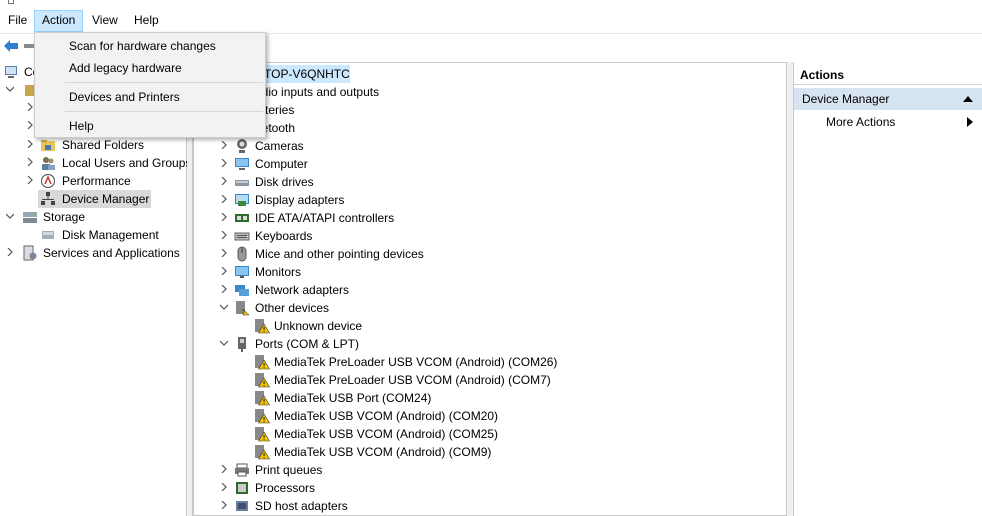 This screenshot has width=982, height=516. I want to click on printer-icon, so click(242, 470).